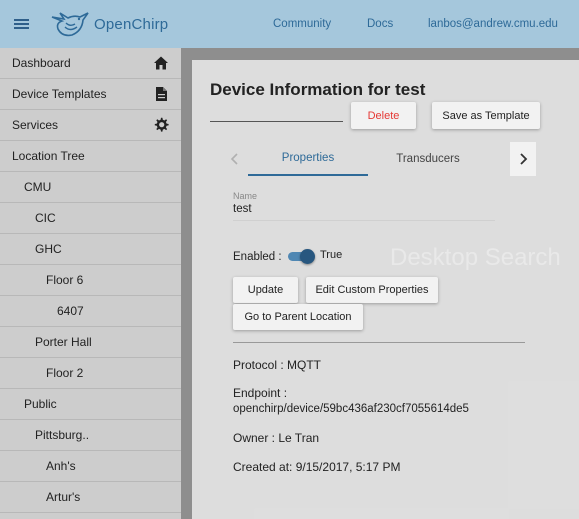  I want to click on sidebar-item-label: Pittsburg.., so click(62, 435).